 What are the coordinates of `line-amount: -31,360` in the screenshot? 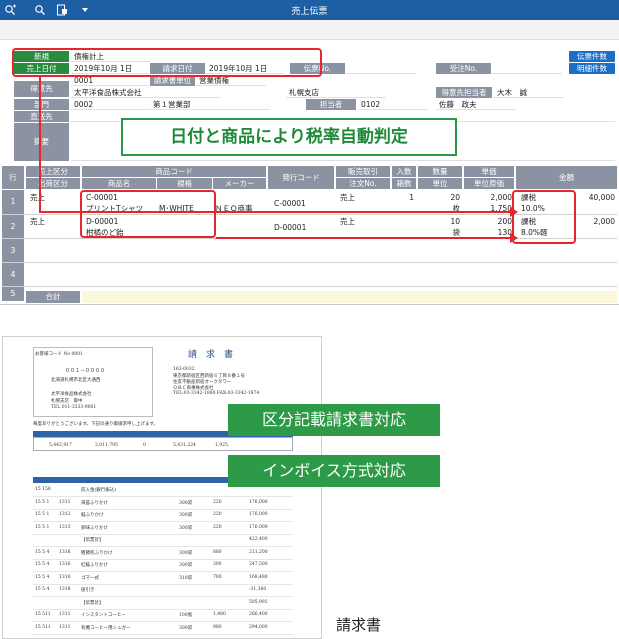 It's located at (258, 589).